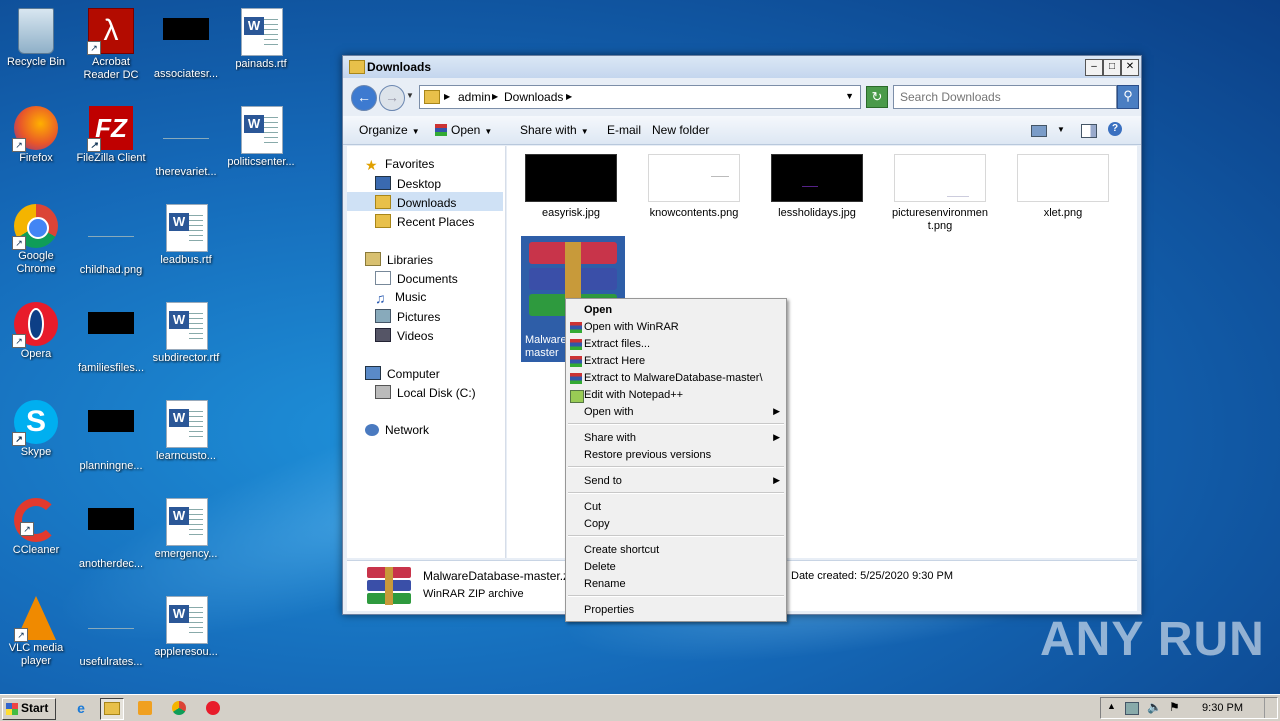 The width and height of the screenshot is (1280, 721). What do you see at coordinates (399, 259) in the screenshot?
I see `nav-libraries: Libraries` at bounding box center [399, 259].